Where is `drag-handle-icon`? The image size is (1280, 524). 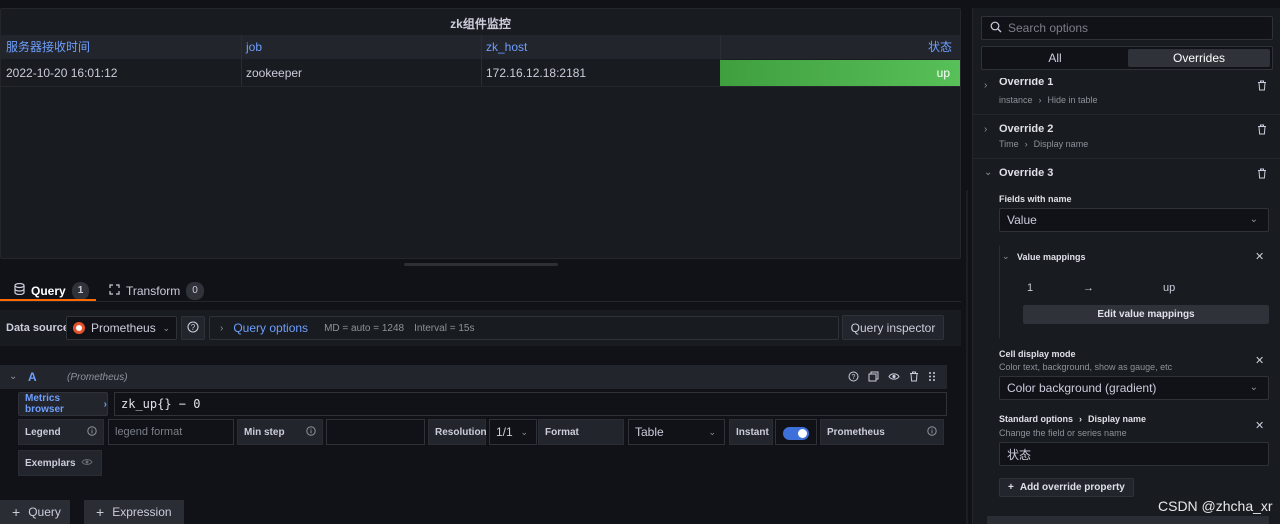
drag-handle-icon is located at coordinates (932, 378).